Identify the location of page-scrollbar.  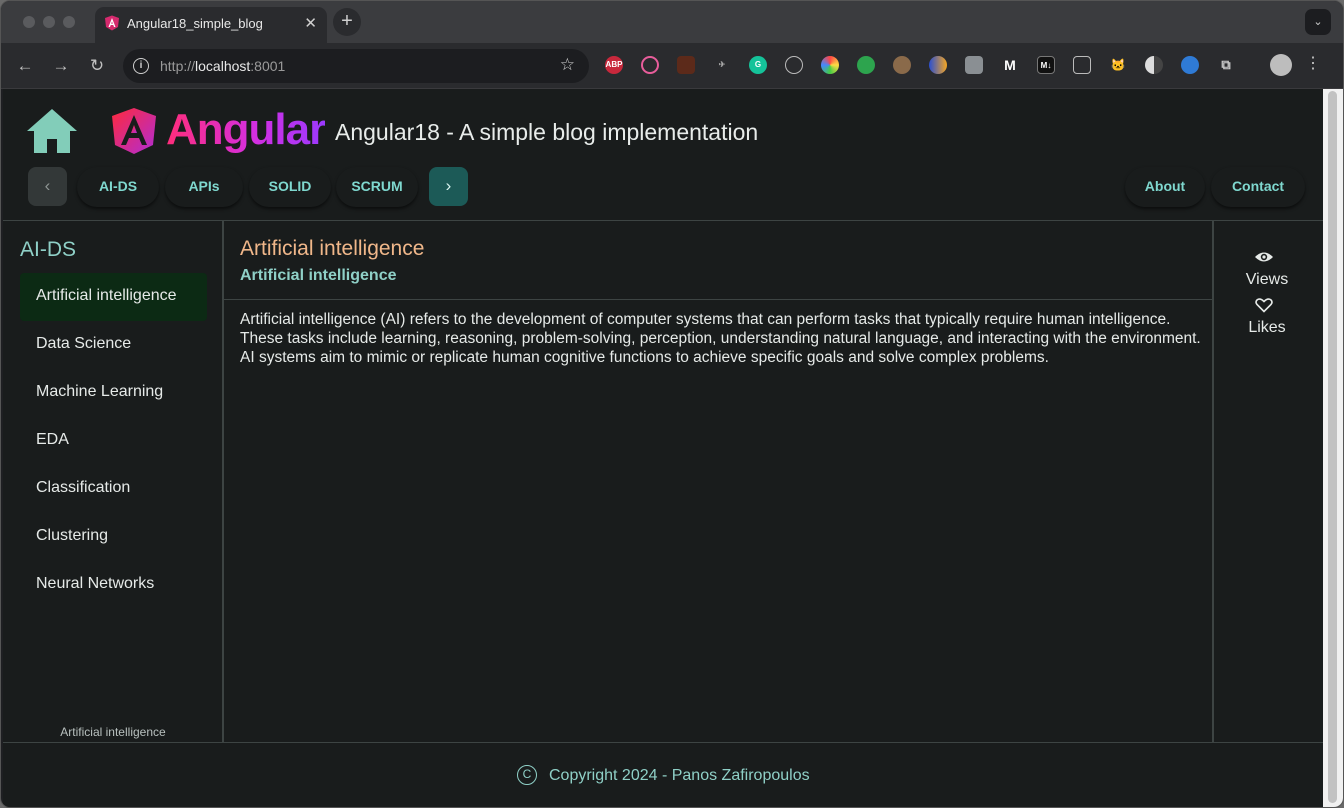
(1333, 448).